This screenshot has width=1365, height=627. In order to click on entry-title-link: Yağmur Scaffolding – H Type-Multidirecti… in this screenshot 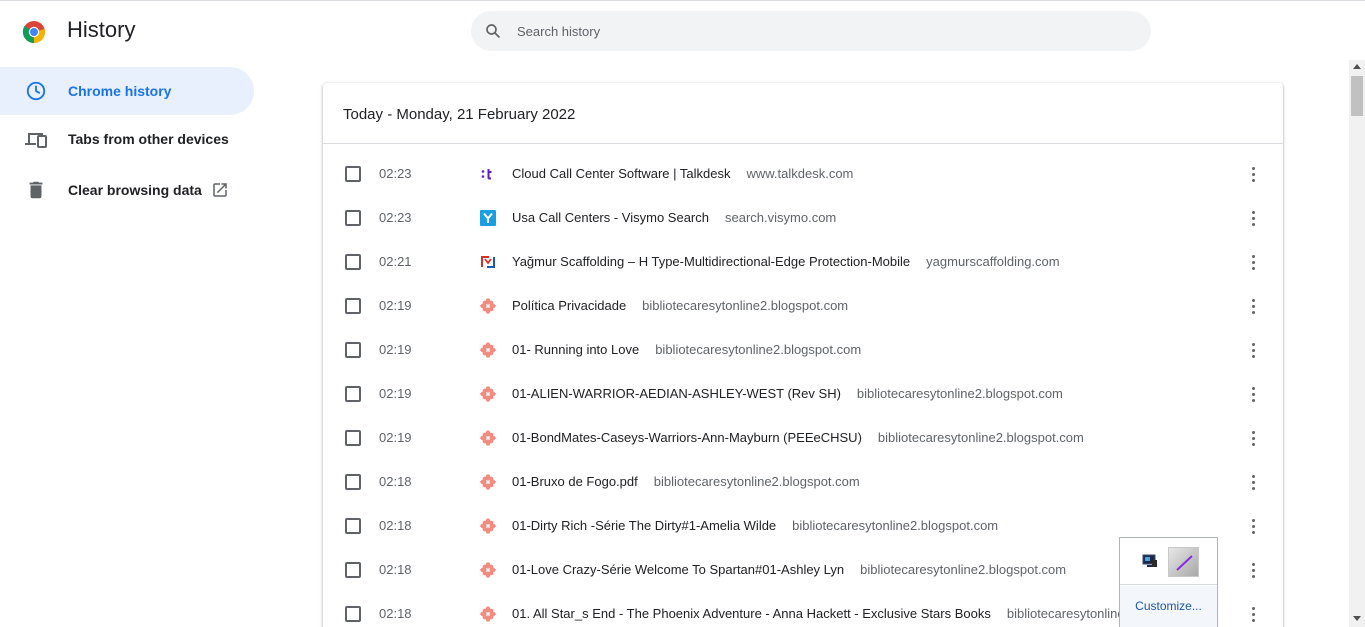, I will do `click(711, 261)`.